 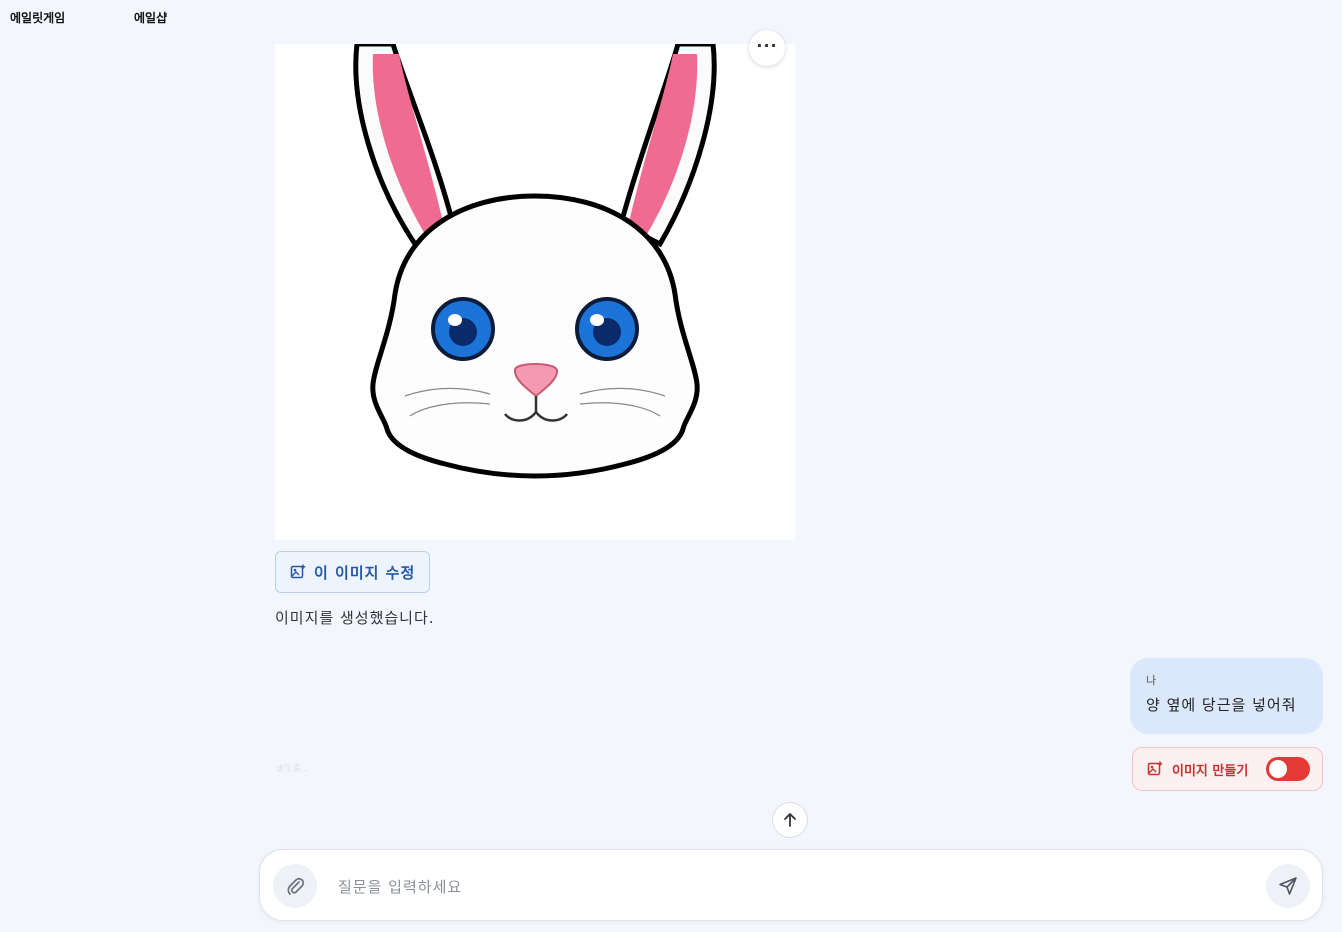 What do you see at coordinates (767, 45) in the screenshot?
I see `more-icon: ···` at bounding box center [767, 45].